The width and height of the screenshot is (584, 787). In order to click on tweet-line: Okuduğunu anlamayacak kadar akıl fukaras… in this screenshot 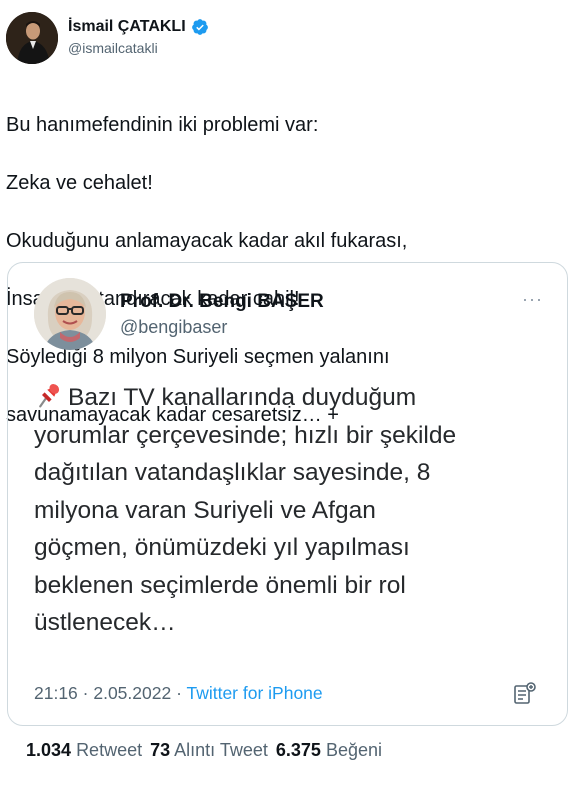, I will do `click(207, 241)`.